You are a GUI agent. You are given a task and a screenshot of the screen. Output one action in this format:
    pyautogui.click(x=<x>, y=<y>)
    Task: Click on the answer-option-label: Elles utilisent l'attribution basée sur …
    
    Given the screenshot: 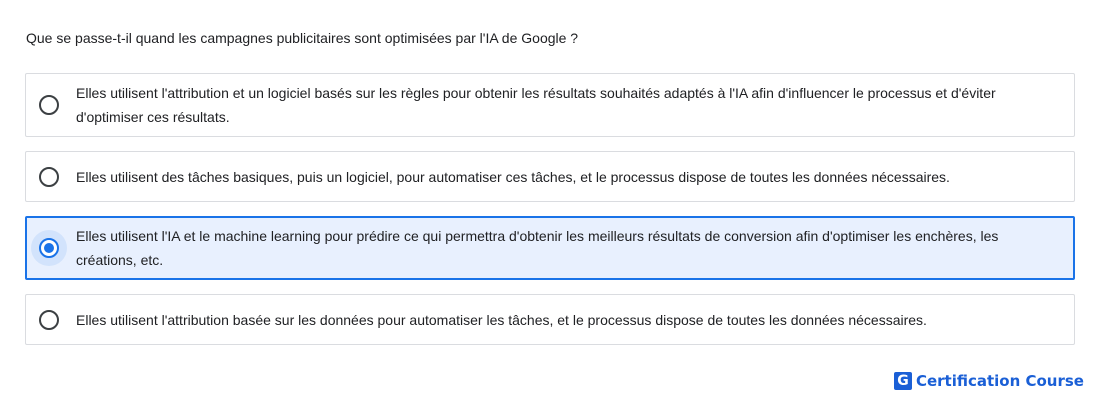 What is the action you would take?
    pyautogui.click(x=501, y=319)
    